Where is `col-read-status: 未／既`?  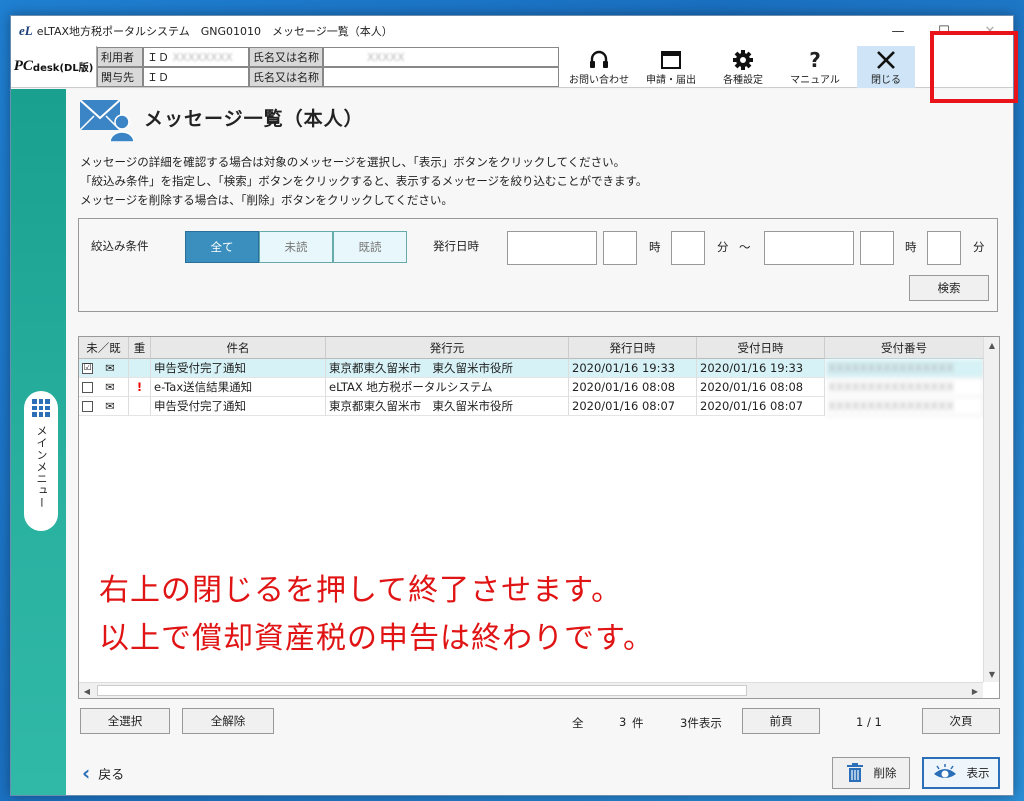
col-read-status: 未／既 is located at coordinates (104, 348).